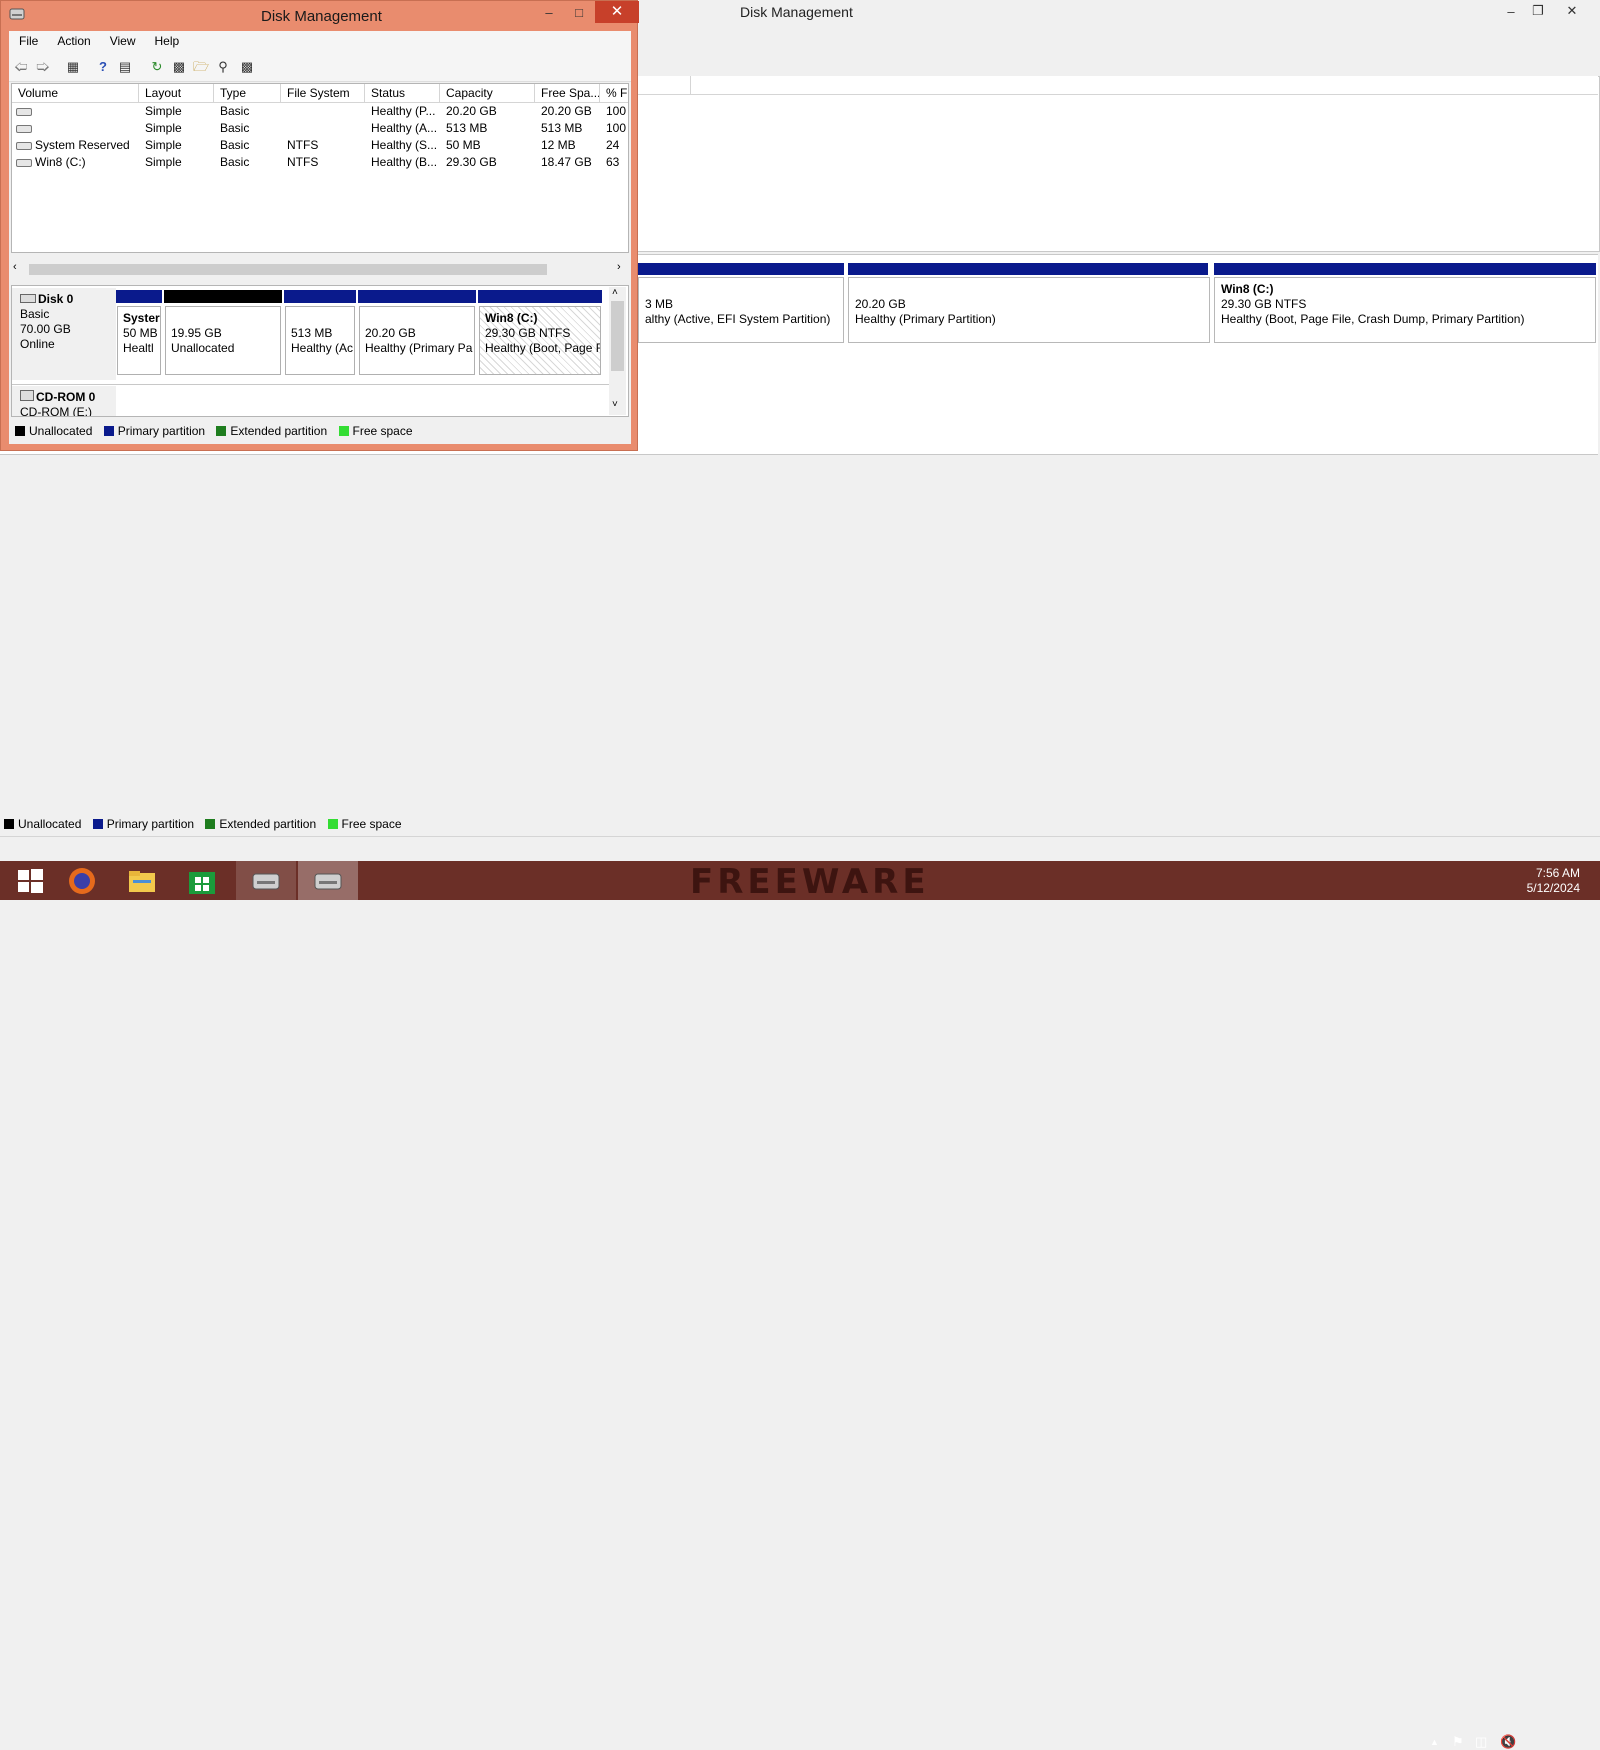  I want to click on partition-20gb: 20.20 GB Healthy (Primary Pa, so click(417, 333).